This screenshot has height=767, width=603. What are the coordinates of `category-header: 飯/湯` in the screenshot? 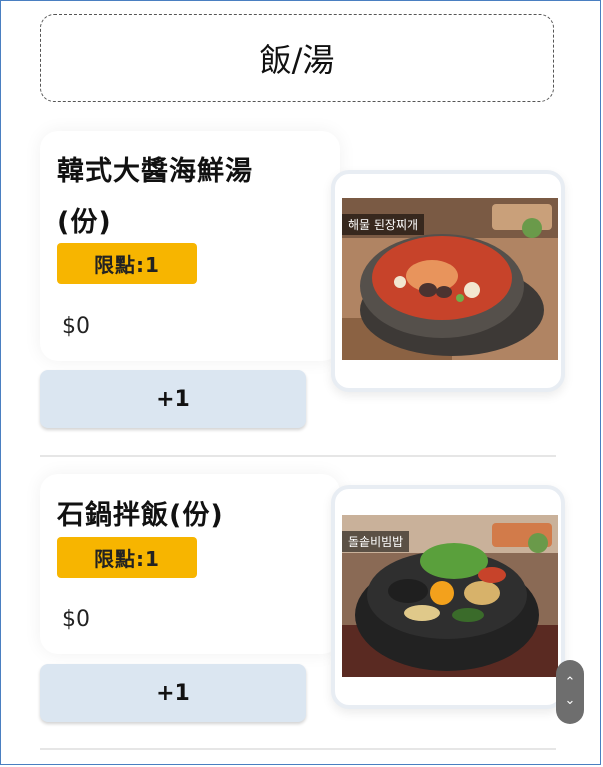 It's located at (297, 58).